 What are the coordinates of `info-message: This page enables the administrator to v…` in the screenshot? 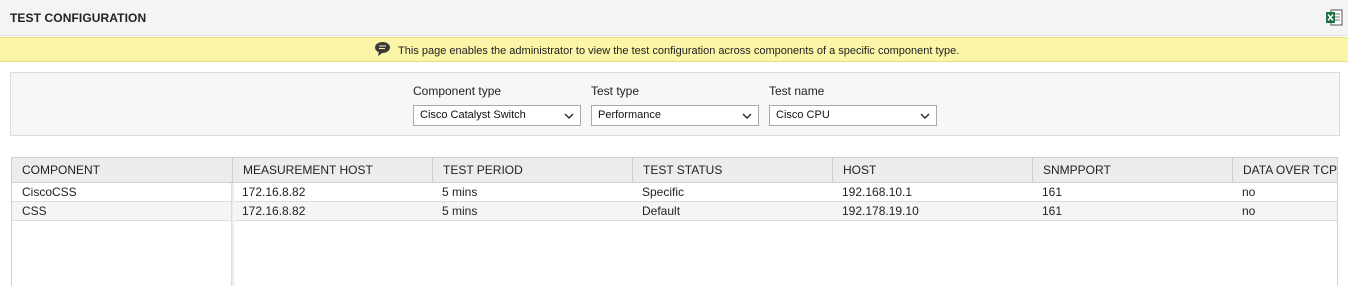 It's located at (679, 51).